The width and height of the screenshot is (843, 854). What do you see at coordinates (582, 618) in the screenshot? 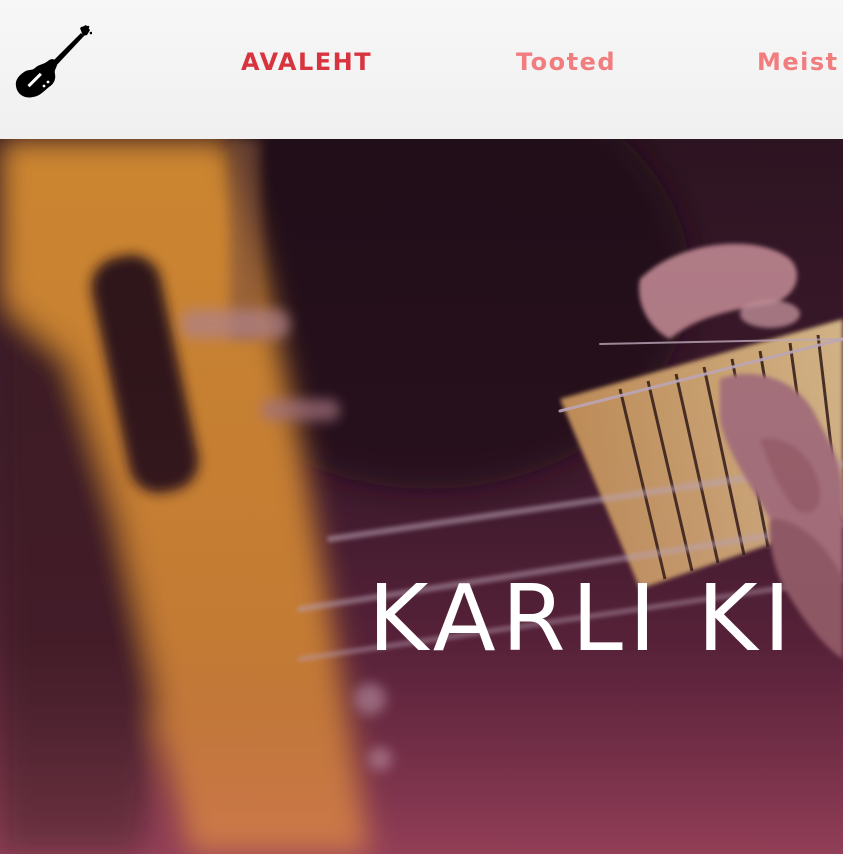
I see `hero-title: KARLI KI` at bounding box center [582, 618].